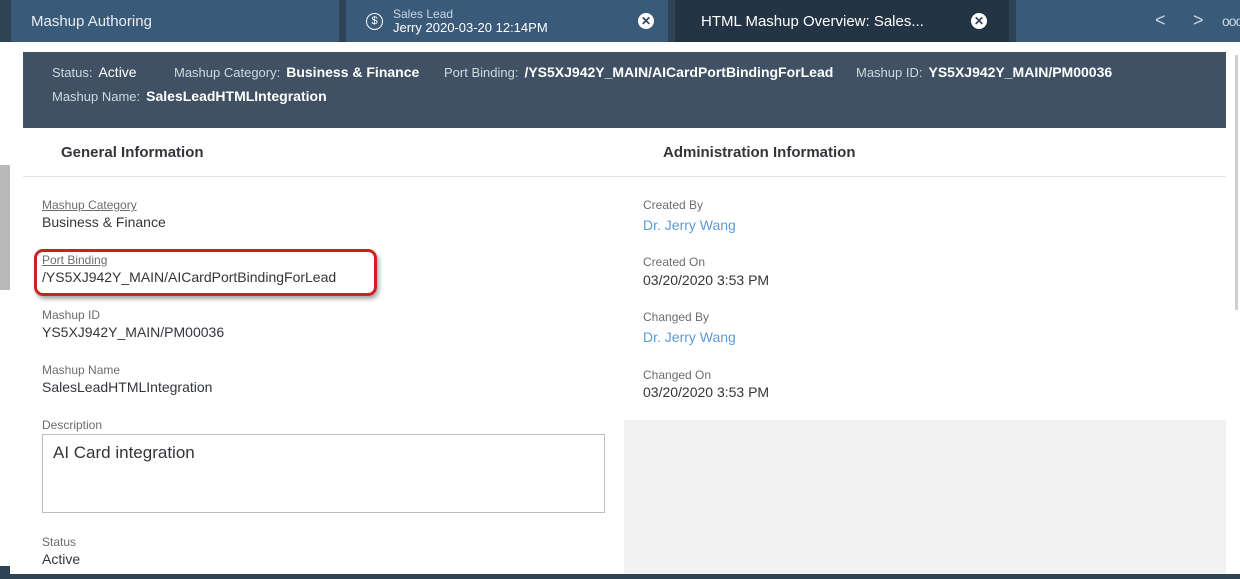 This screenshot has height=579, width=1240. What do you see at coordinates (91, 21) in the screenshot?
I see `tab-label: Mashup Authoring` at bounding box center [91, 21].